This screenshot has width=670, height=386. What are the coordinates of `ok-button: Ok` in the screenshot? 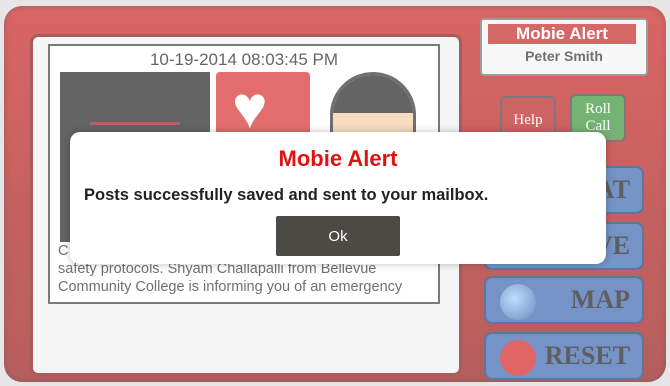 It's located at (338, 236).